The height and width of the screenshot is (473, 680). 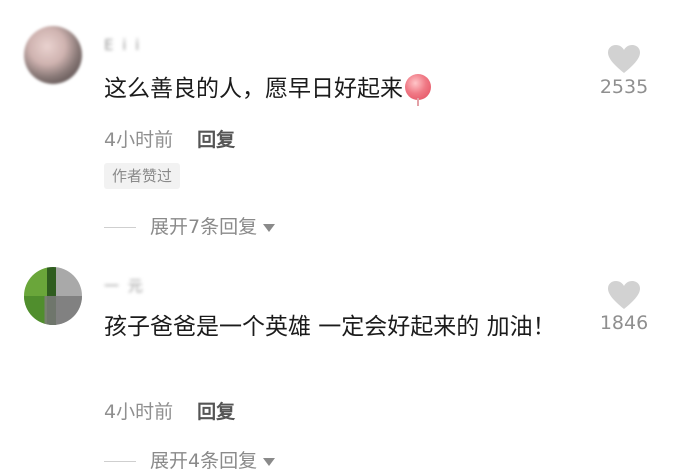 I want to click on like-button: 2535, so click(x=624, y=71).